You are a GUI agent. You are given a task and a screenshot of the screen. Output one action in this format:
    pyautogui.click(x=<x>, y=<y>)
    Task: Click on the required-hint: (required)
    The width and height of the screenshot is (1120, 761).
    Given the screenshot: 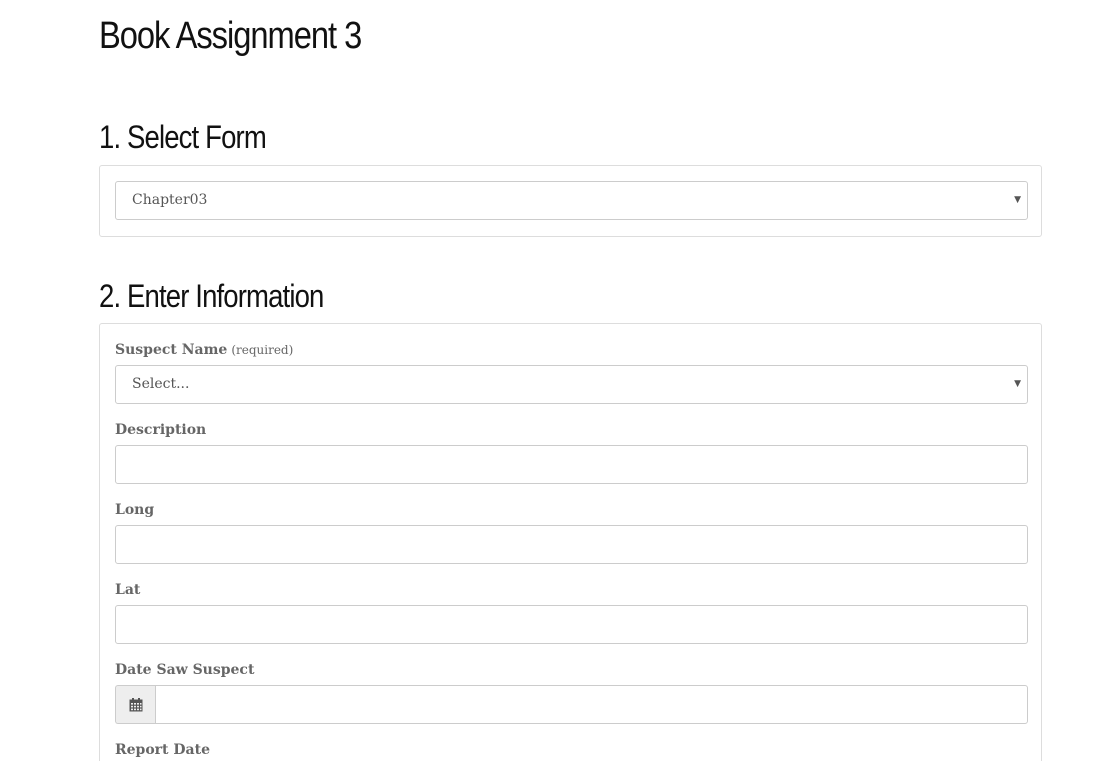 What is the action you would take?
    pyautogui.click(x=262, y=350)
    